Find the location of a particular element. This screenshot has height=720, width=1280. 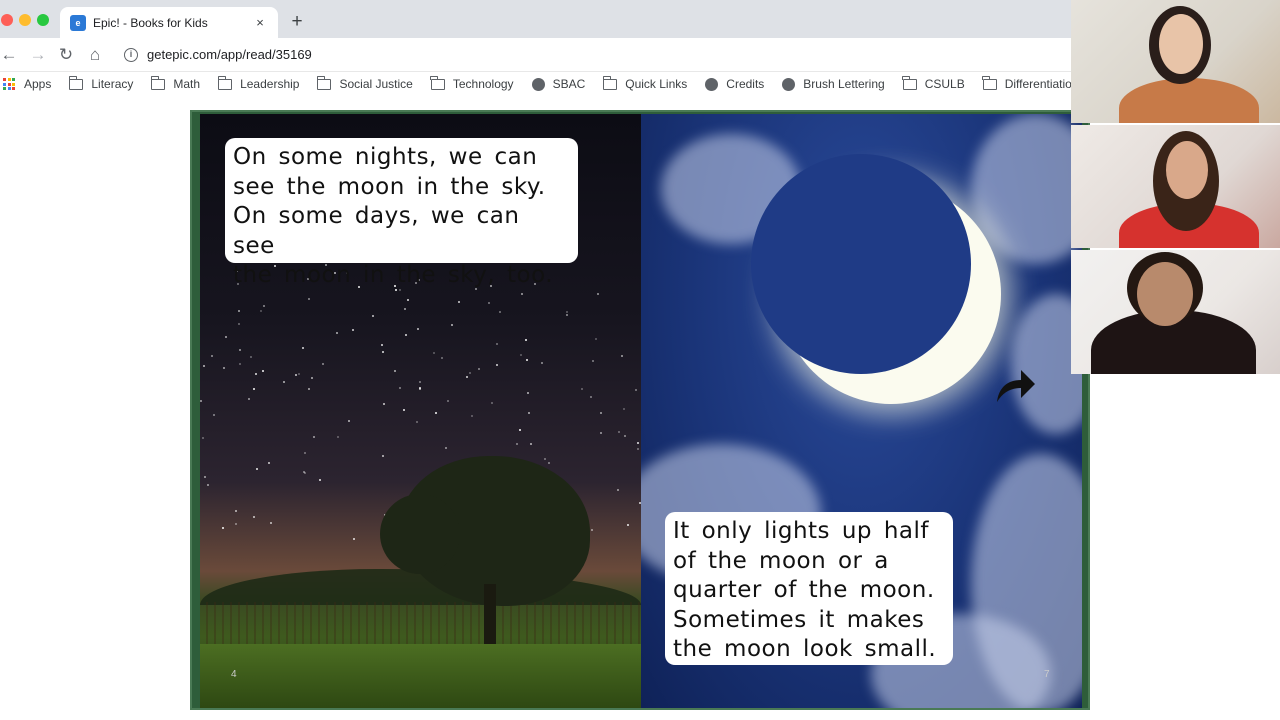

site-info-icon: i is located at coordinates (131, 55).